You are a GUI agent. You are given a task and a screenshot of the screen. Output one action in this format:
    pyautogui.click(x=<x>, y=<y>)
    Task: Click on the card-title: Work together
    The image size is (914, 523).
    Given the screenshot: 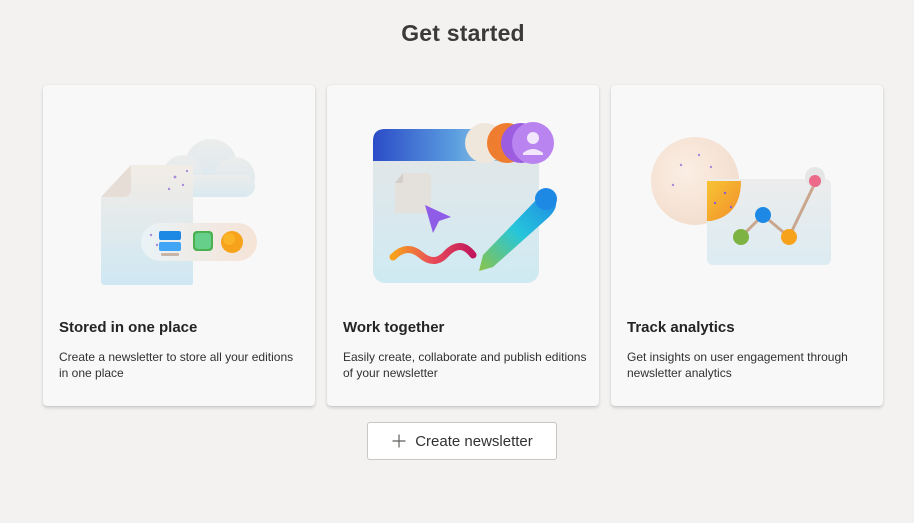 What is the action you would take?
    pyautogui.click(x=394, y=327)
    